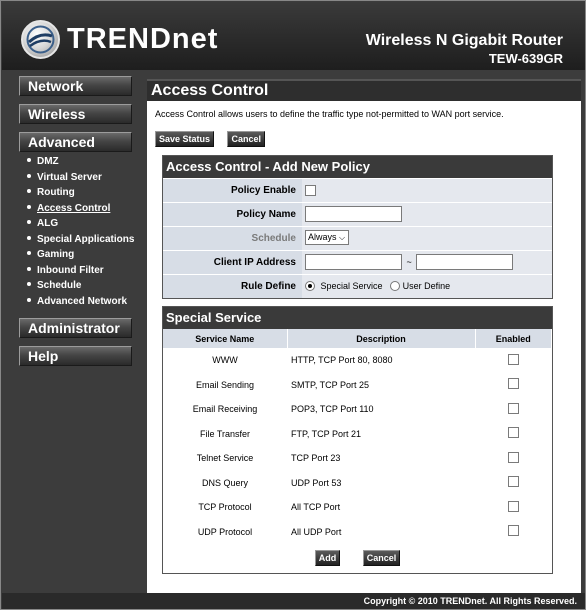 The image size is (586, 610). I want to click on nav-network: Network, so click(75, 86).